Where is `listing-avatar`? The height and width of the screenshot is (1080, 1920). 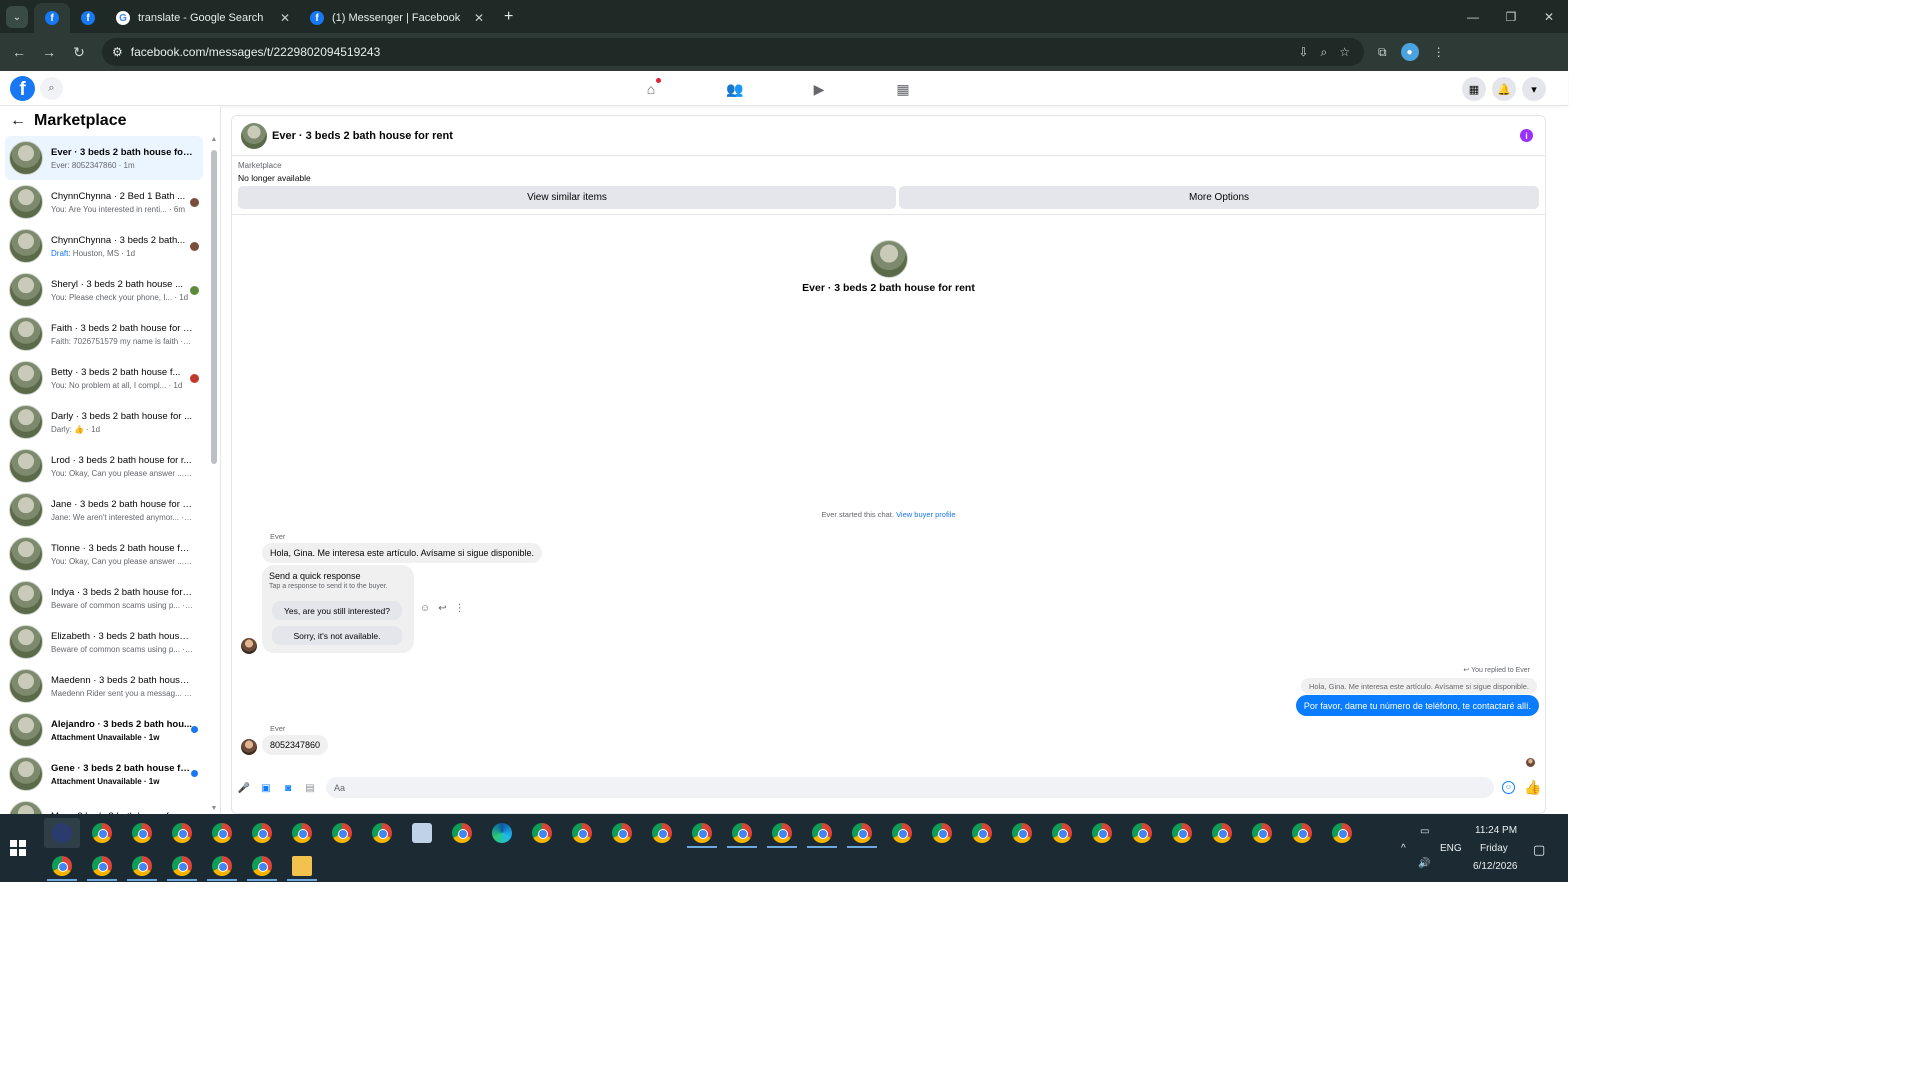
listing-avatar is located at coordinates (889, 259).